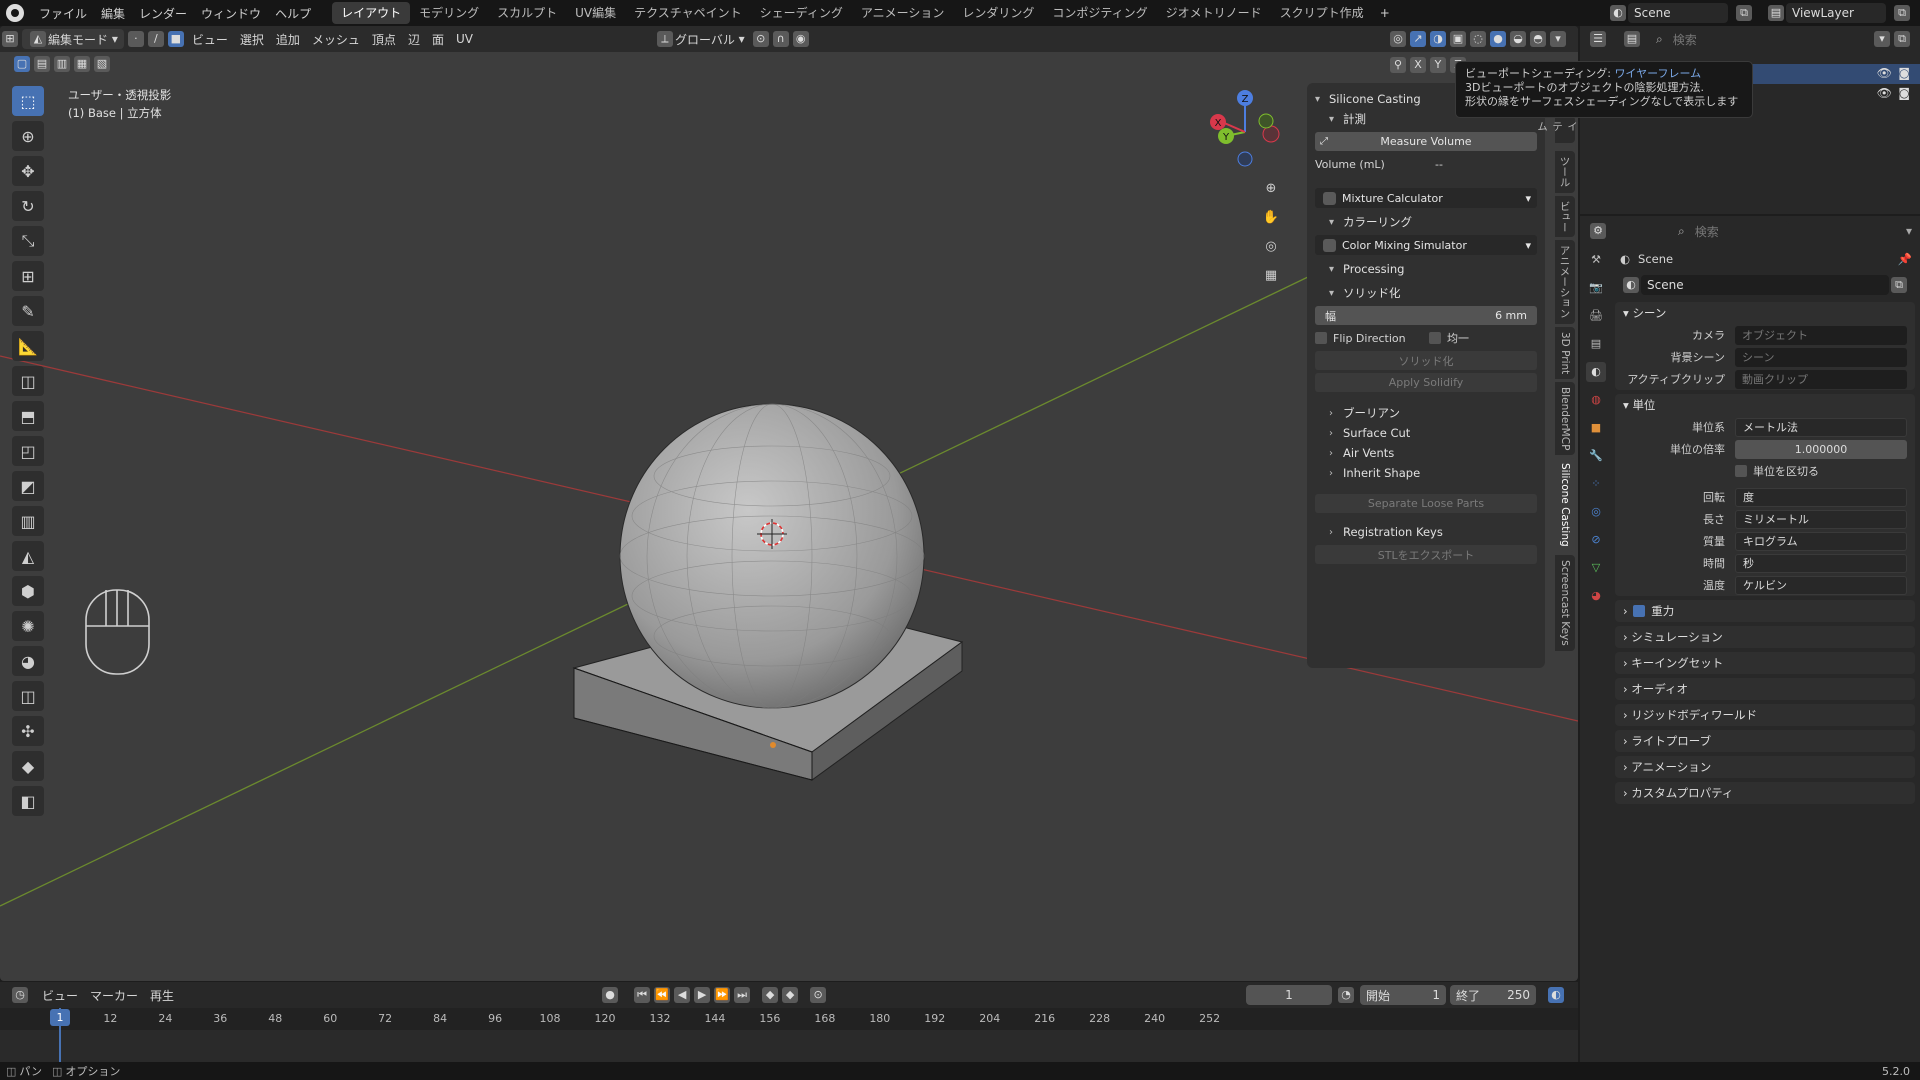 Image resolution: width=1920 pixels, height=1080 pixels. What do you see at coordinates (1271, 217) in the screenshot?
I see `pan-hand-icon: ✋` at bounding box center [1271, 217].